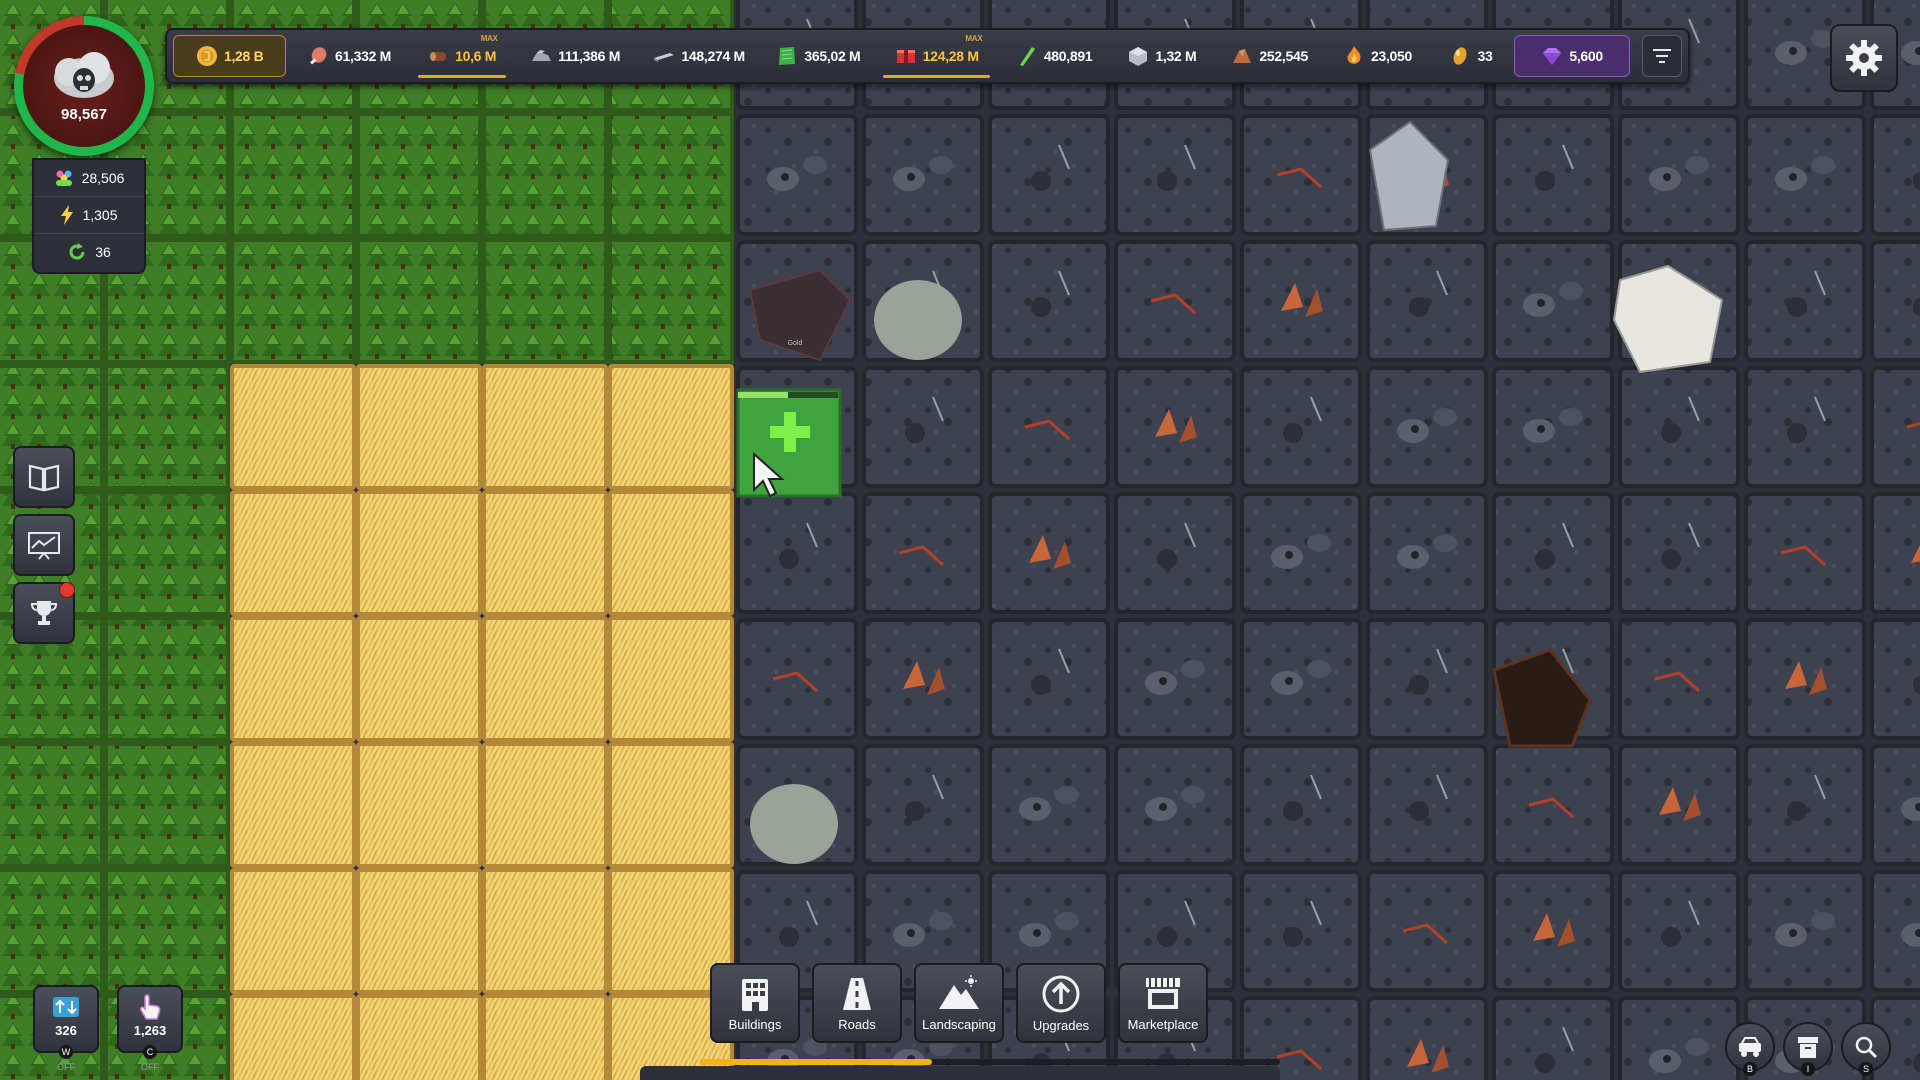 This screenshot has height=1080, width=1920. Describe the element at coordinates (150, 1022) in the screenshot. I see `clicker-toggle: 1,263 C` at that location.